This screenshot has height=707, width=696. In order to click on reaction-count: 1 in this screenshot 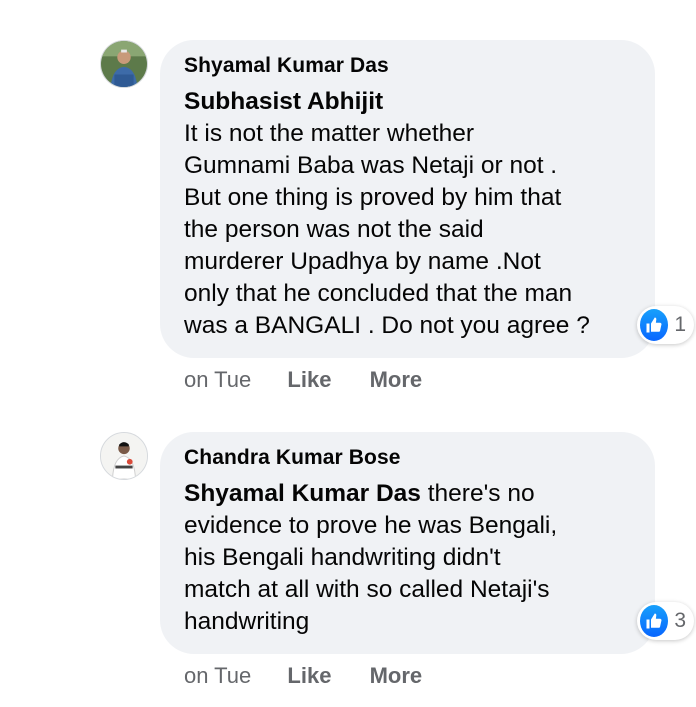, I will do `click(680, 324)`.